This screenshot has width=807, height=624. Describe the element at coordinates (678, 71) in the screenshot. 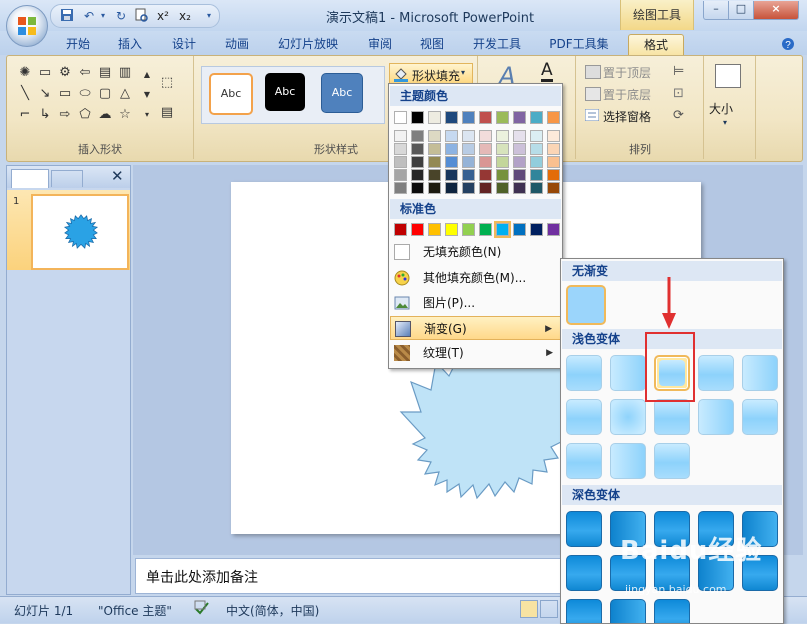

I see `align-icon: ⊨` at that location.